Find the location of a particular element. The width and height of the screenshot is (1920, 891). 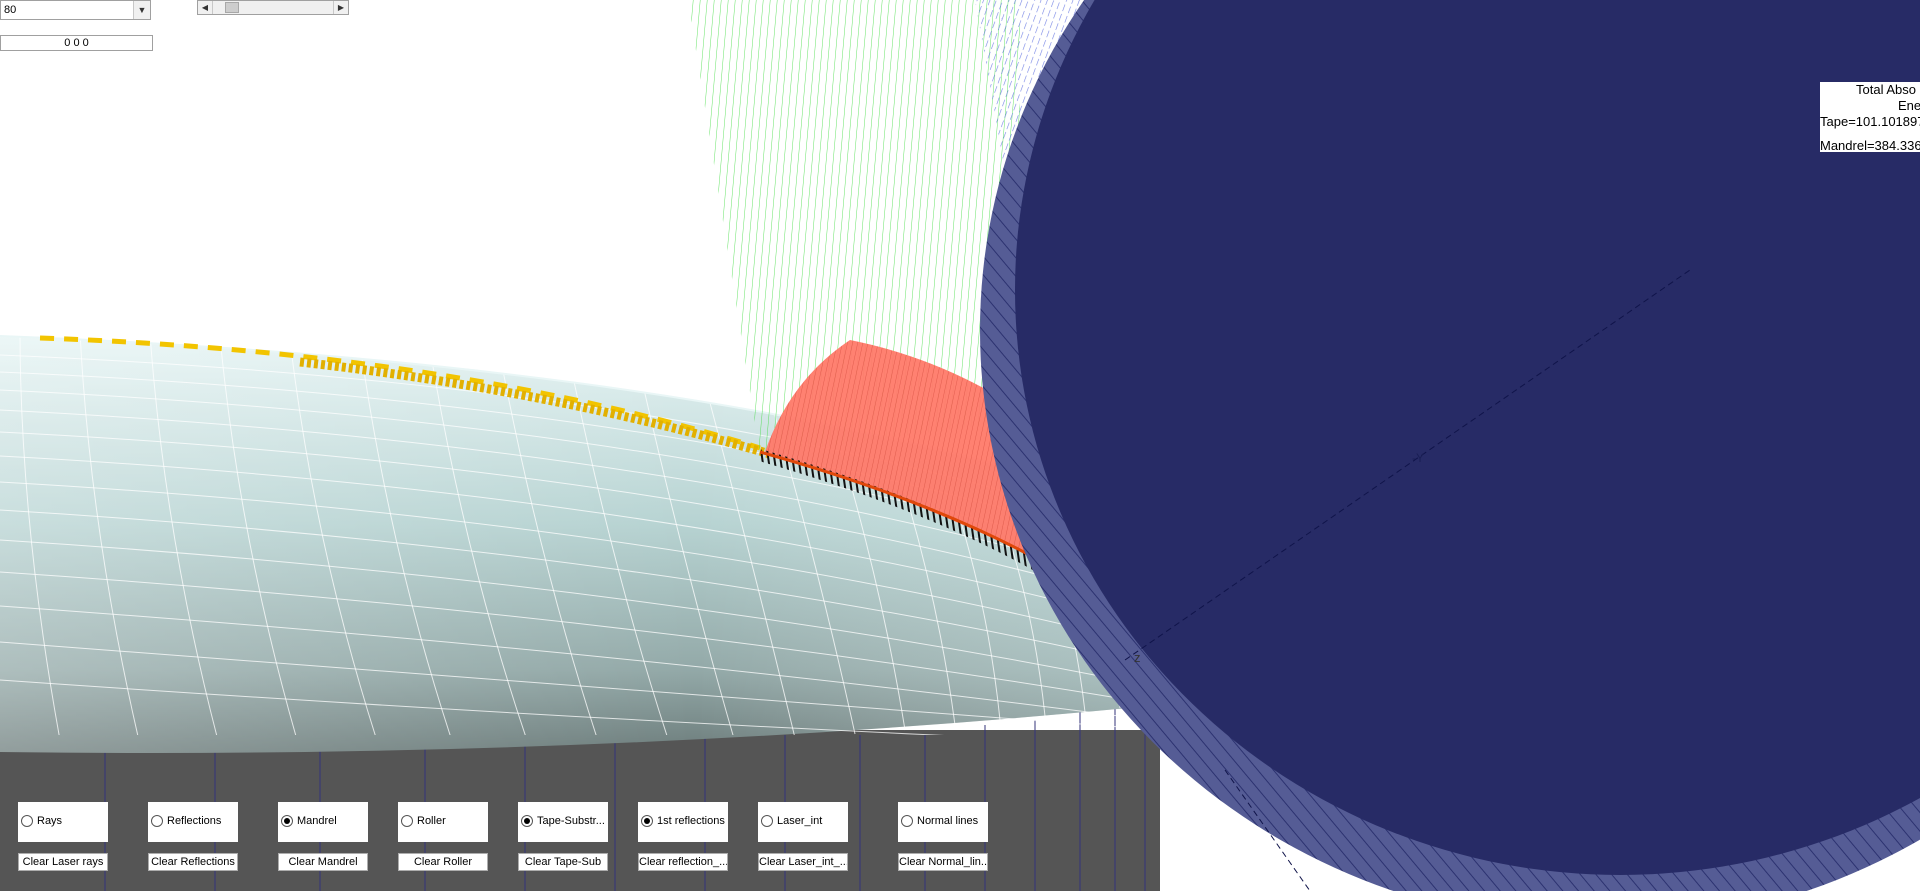

slider-thumb is located at coordinates (232, 7).